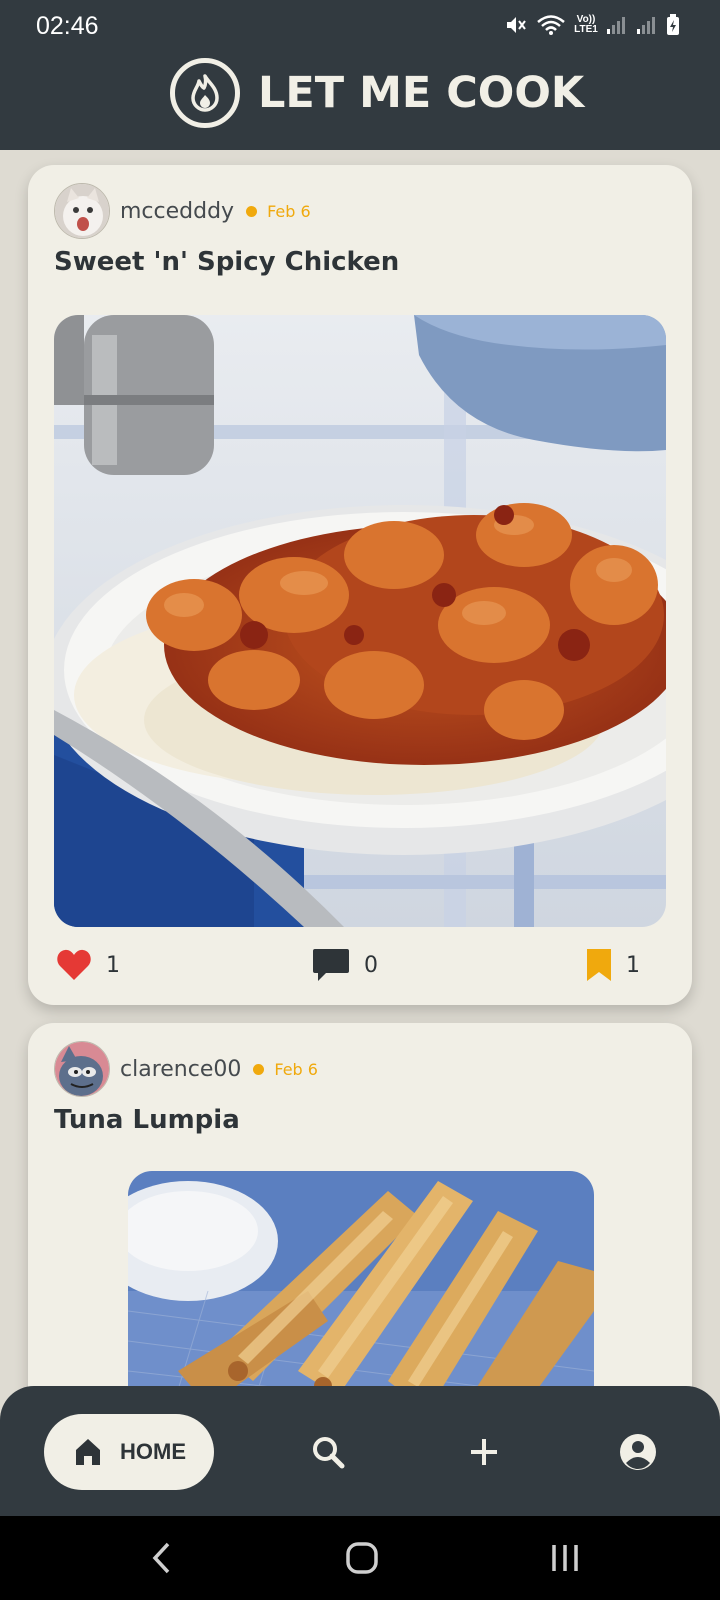 This screenshot has width=720, height=1600. I want to click on comment-icon, so click(331, 965).